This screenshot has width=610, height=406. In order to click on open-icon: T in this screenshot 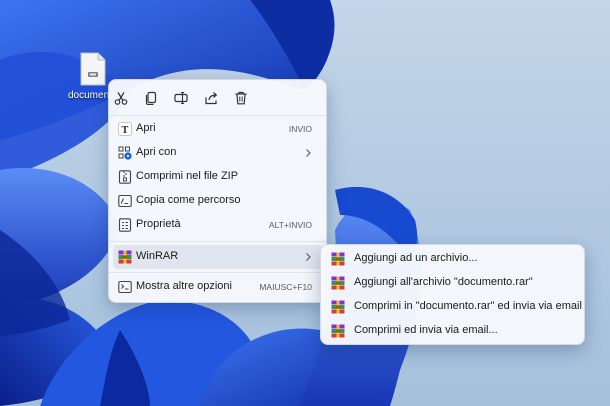, I will do `click(125, 129)`.